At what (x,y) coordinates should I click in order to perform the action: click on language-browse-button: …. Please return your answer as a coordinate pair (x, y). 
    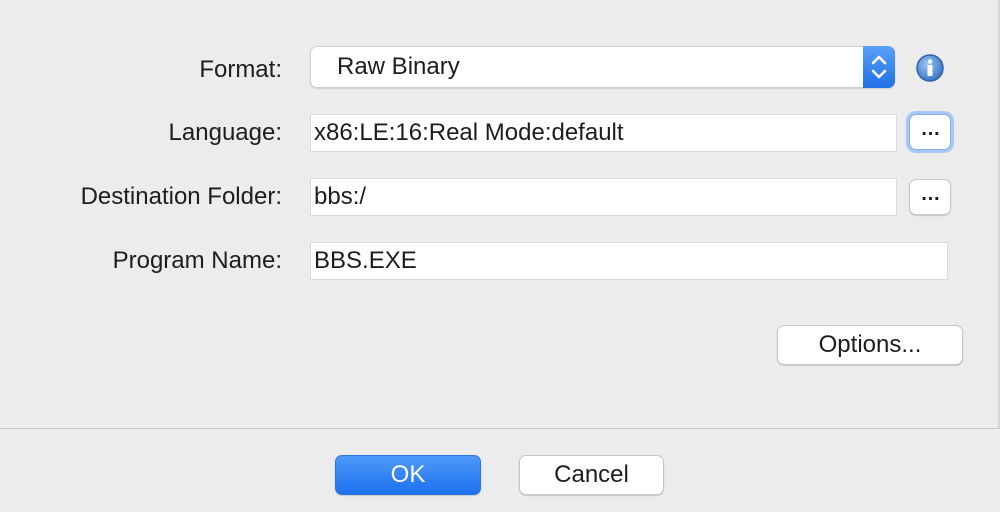
    Looking at the image, I should click on (930, 132).